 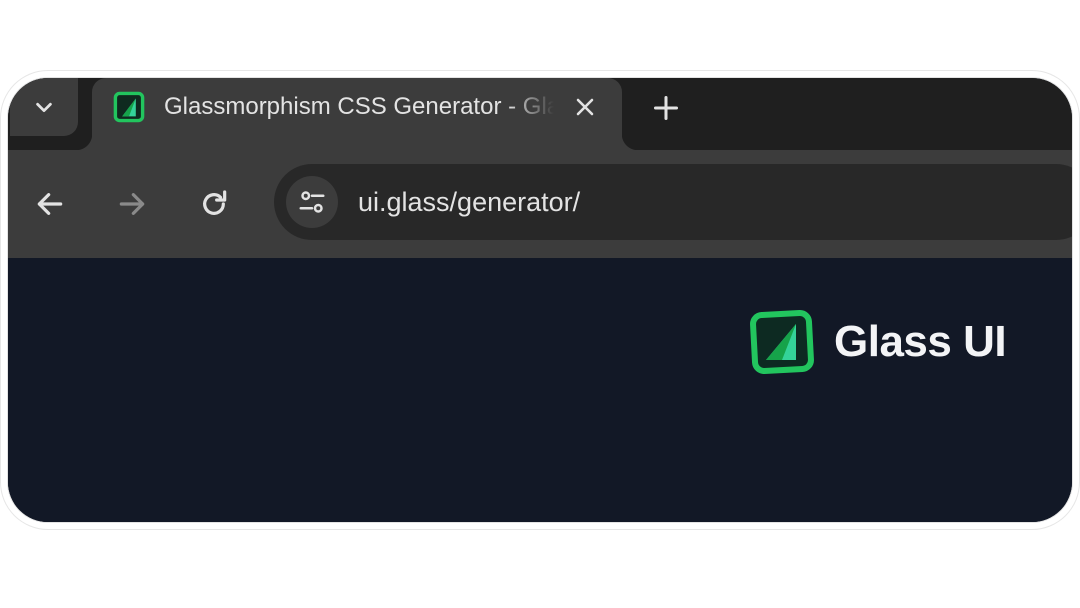 I want to click on arrow-right-icon, so click(x=132, y=204).